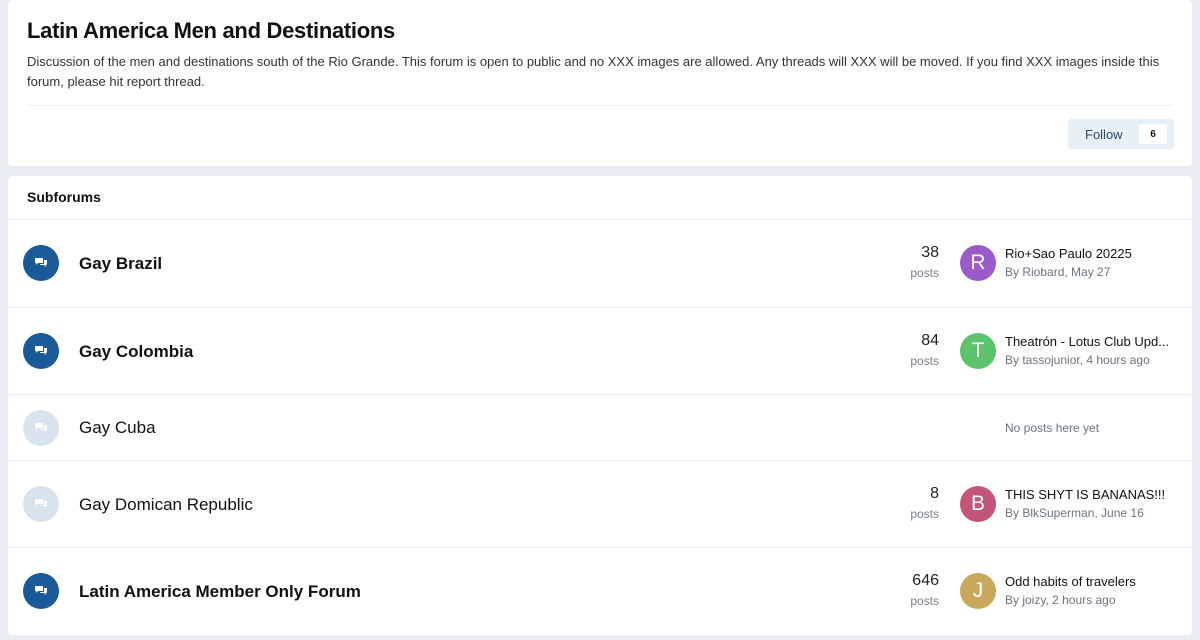 The height and width of the screenshot is (640, 1200). Describe the element at coordinates (1095, 263) in the screenshot. I see `last-post: Rio+Sao Paulo 20225 By Riobard, May 27` at that location.